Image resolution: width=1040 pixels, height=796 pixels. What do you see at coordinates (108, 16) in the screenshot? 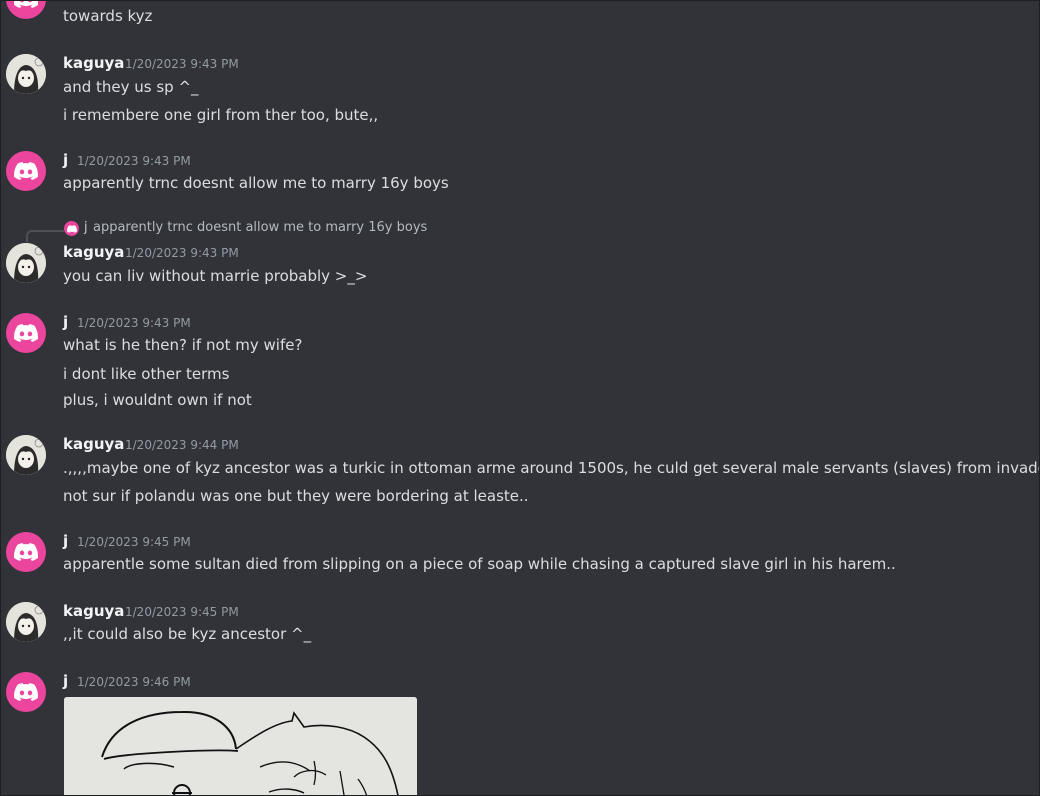
I see `message-text: towards kyz` at bounding box center [108, 16].